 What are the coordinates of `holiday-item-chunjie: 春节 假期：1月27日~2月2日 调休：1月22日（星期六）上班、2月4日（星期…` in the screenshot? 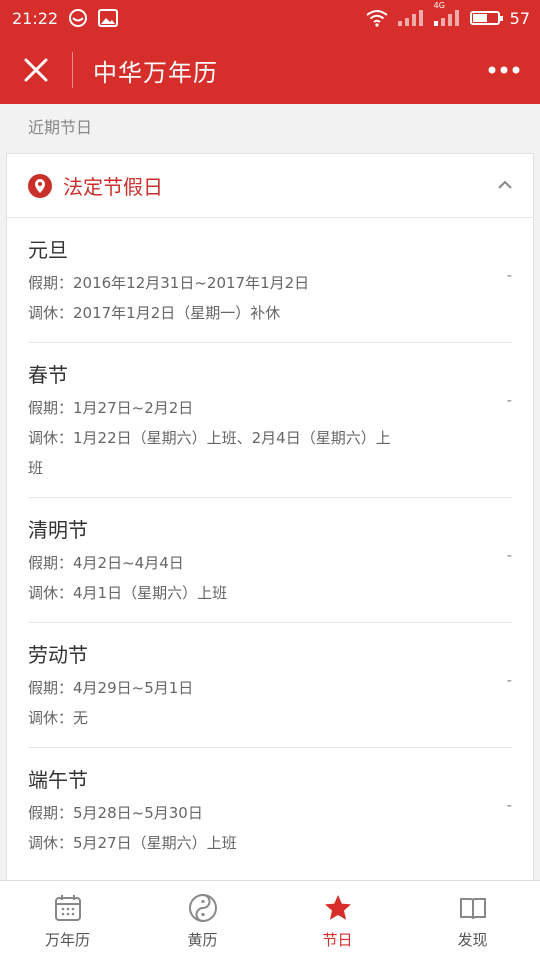 It's located at (270, 420).